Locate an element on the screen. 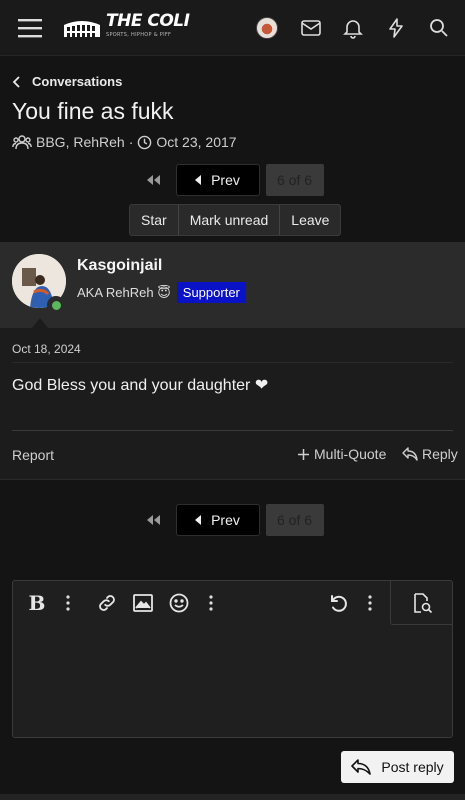 Image resolution: width=465 pixels, height=800 pixels. post-reply-button: Post reply is located at coordinates (397, 767).